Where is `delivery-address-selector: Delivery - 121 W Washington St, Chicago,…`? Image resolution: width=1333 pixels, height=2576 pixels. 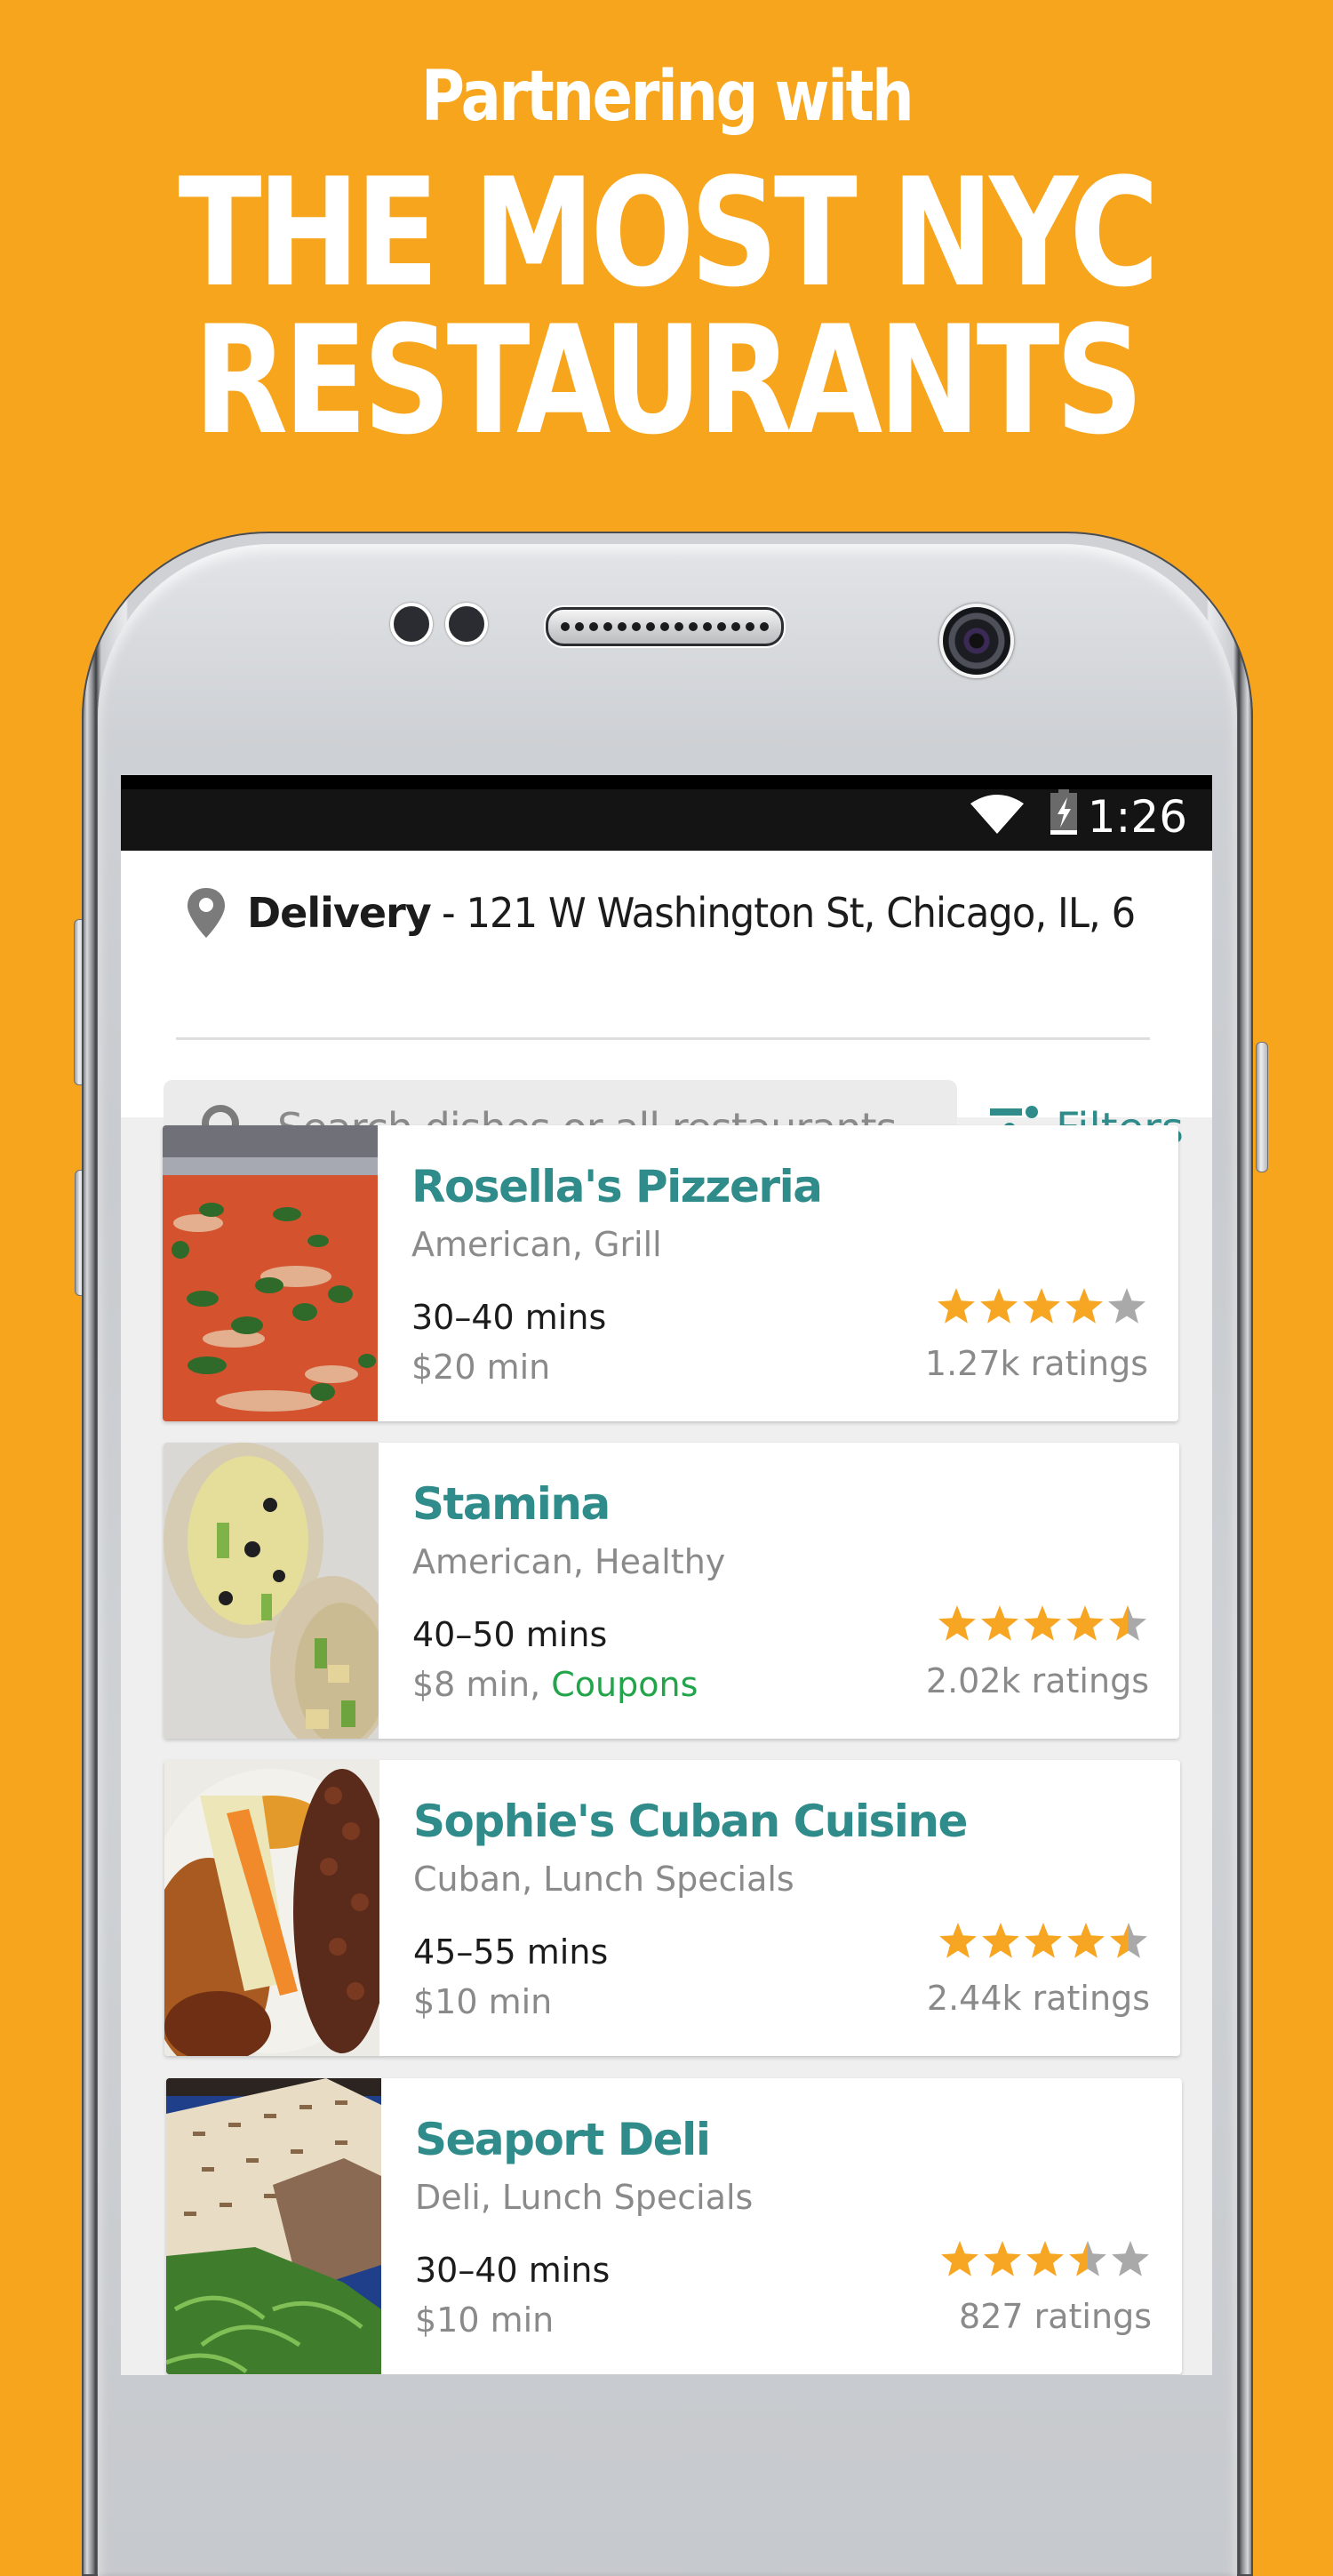 delivery-address-selector: Delivery - 121 W Washington St, Chicago,… is located at coordinates (681, 912).